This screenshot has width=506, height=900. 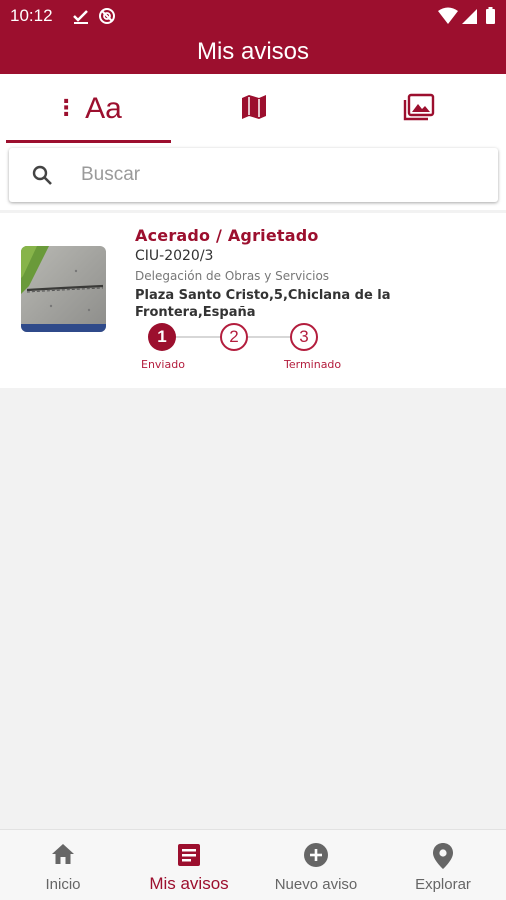 I want to click on page-title: Mis avisos, so click(x=253, y=51).